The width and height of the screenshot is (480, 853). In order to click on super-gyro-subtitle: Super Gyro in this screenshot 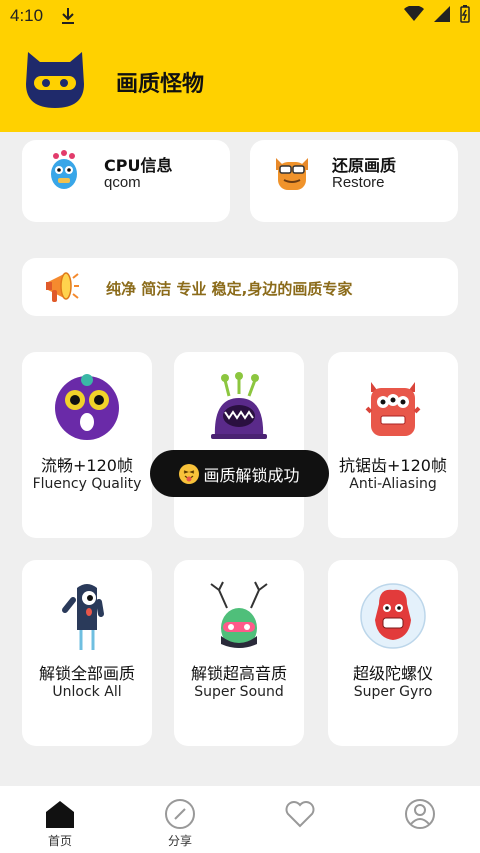, I will do `click(393, 692)`.